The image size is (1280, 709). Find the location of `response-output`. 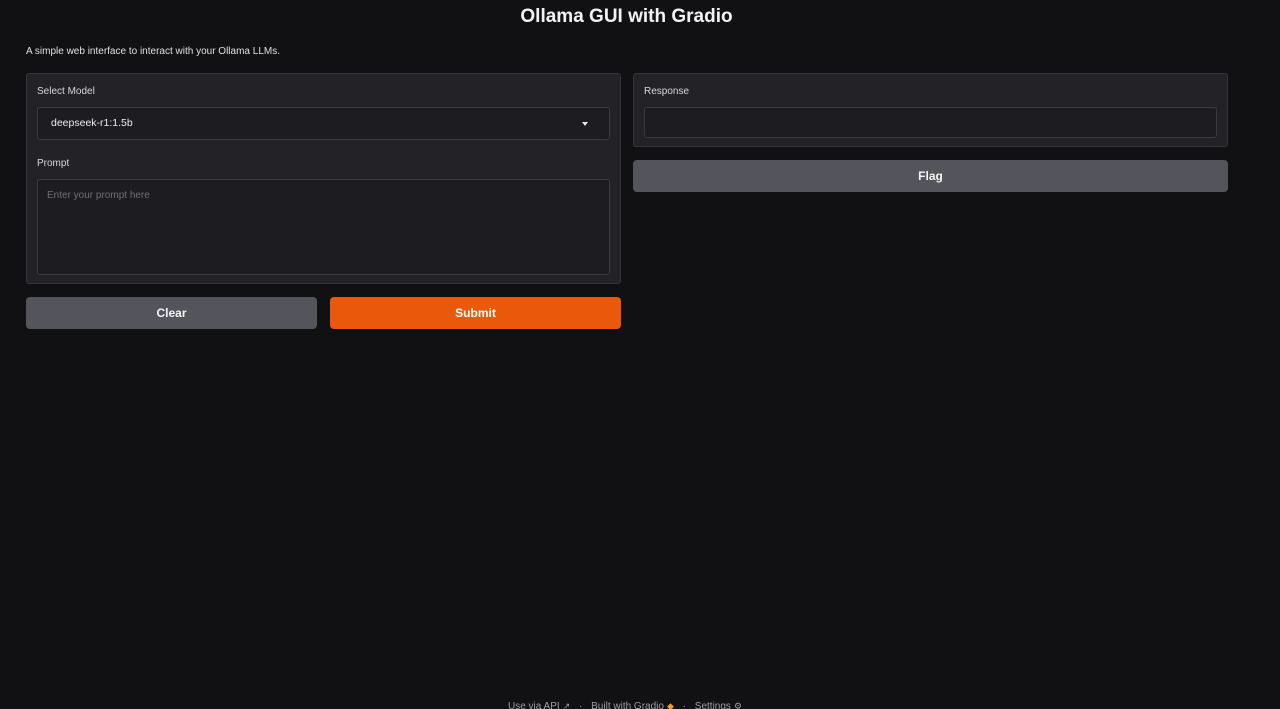

response-output is located at coordinates (930, 122).